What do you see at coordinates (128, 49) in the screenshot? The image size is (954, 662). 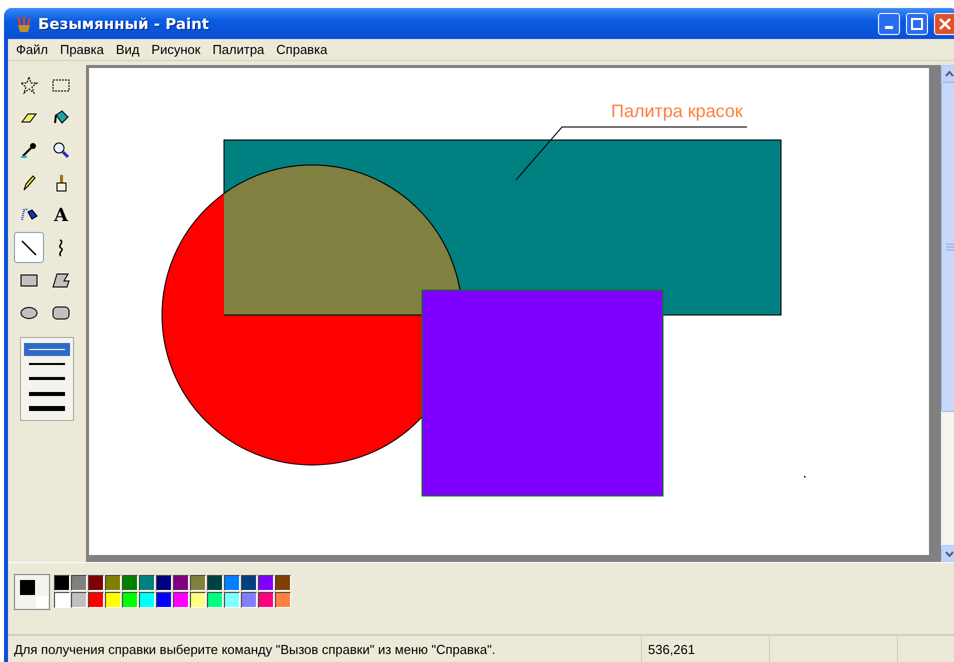 I see `menu-item: Вид` at bounding box center [128, 49].